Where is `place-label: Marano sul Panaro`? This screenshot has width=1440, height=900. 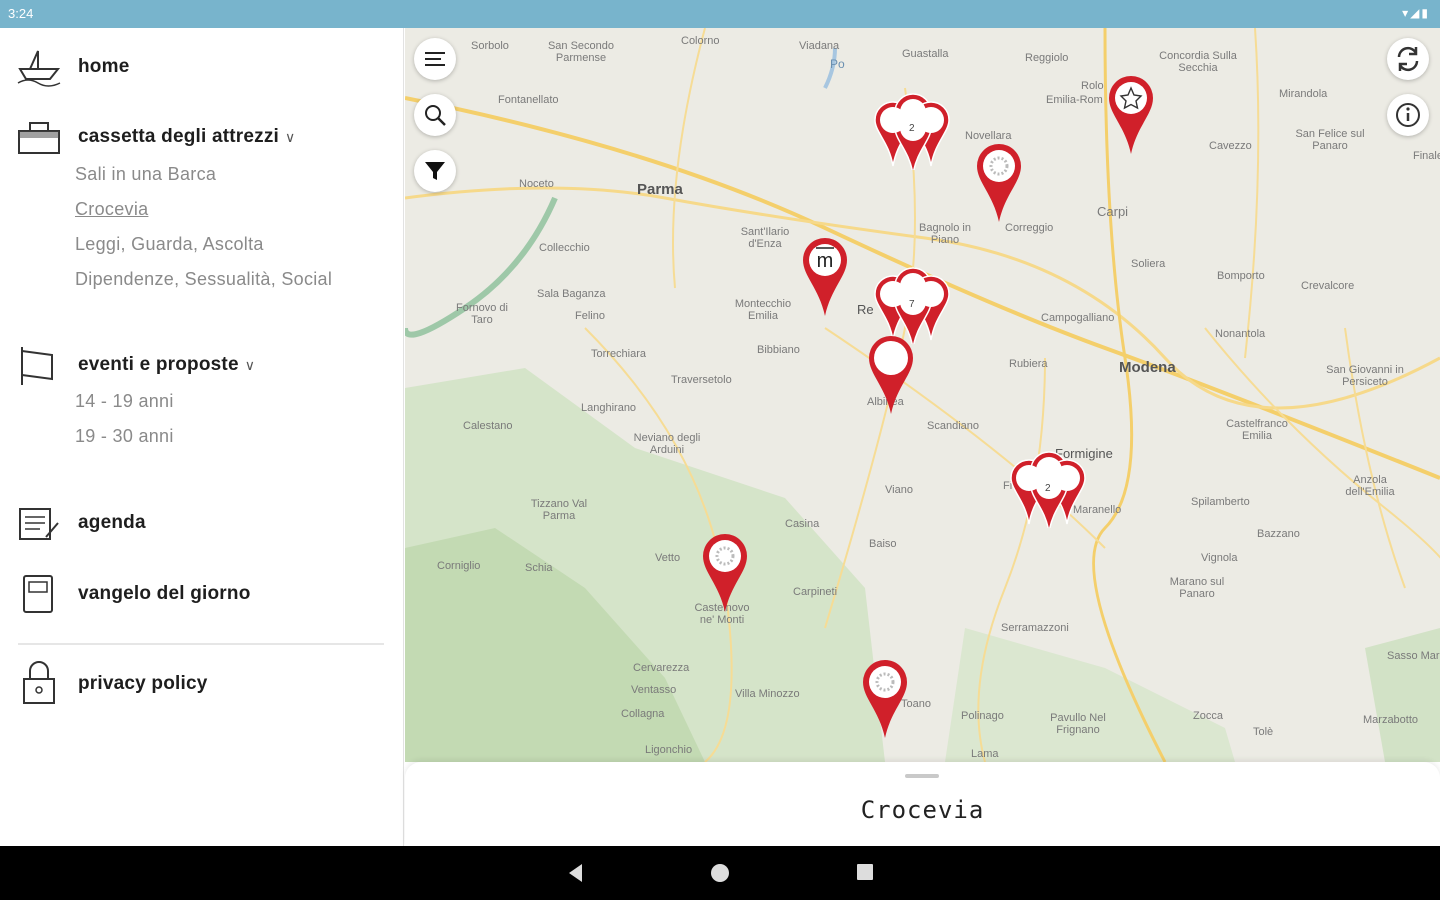 place-label: Marano sul Panaro is located at coordinates (1197, 588).